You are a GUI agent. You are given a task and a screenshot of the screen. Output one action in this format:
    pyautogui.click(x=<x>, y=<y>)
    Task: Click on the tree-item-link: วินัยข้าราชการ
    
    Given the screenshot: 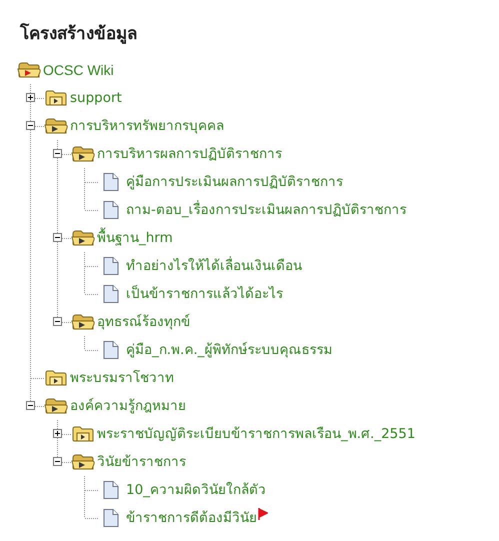 What is the action you would take?
    pyautogui.click(x=141, y=462)
    